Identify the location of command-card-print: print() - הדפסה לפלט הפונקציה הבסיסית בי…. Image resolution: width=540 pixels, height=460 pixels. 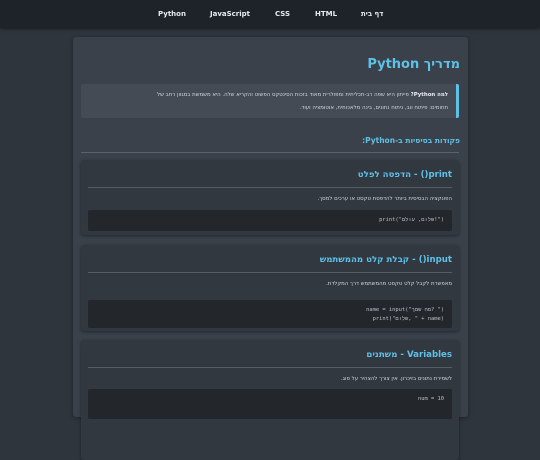
(270, 197).